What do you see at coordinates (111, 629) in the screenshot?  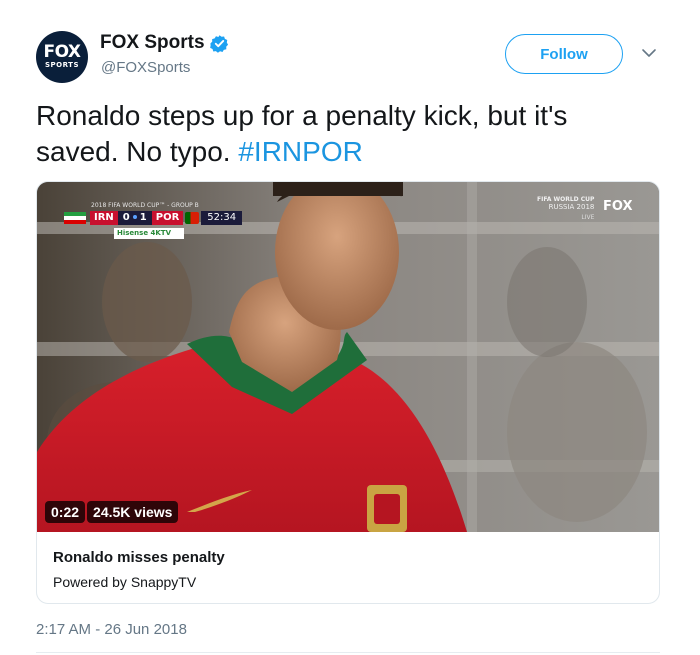 I see `tweet-timestamp: 2:17 AM - 26 Jun 2018` at bounding box center [111, 629].